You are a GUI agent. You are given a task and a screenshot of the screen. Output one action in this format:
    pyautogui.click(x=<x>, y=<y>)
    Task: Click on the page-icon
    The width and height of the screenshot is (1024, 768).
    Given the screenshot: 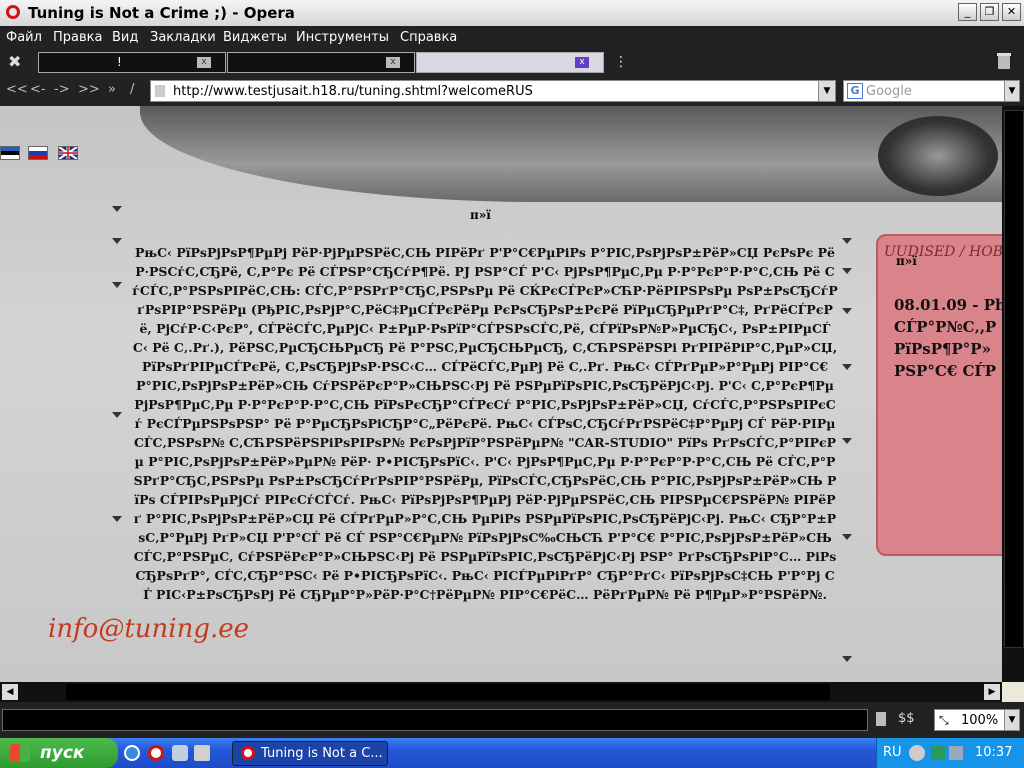 What is the action you would take?
    pyautogui.click(x=160, y=91)
    